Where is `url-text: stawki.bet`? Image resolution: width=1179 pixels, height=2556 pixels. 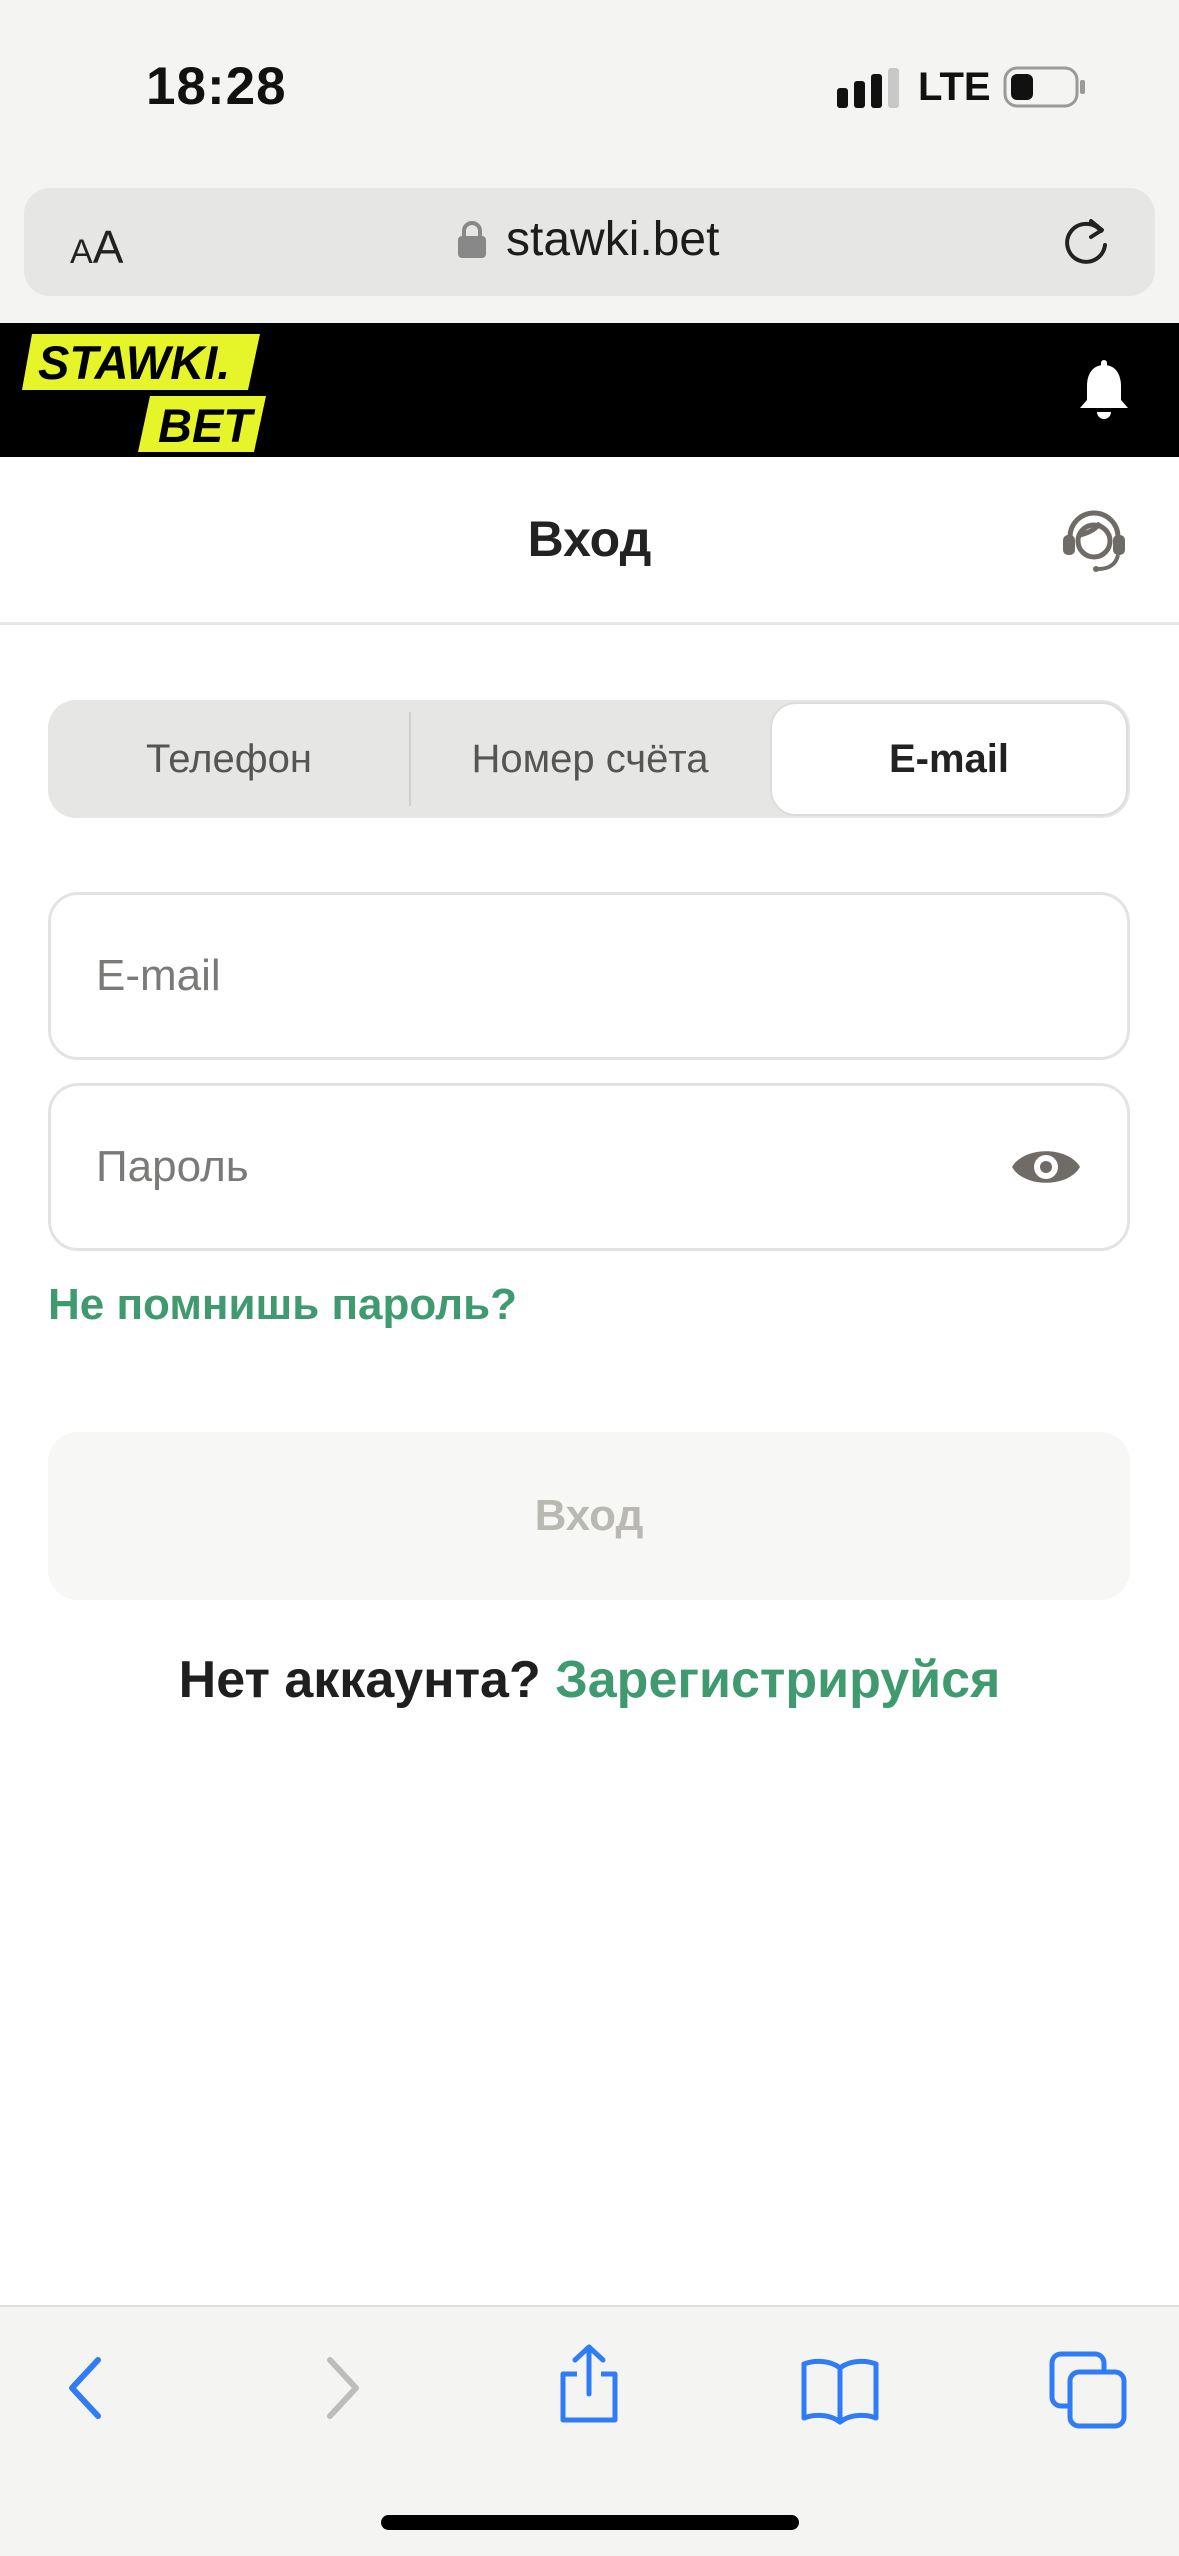 url-text: stawki.bet is located at coordinates (612, 239).